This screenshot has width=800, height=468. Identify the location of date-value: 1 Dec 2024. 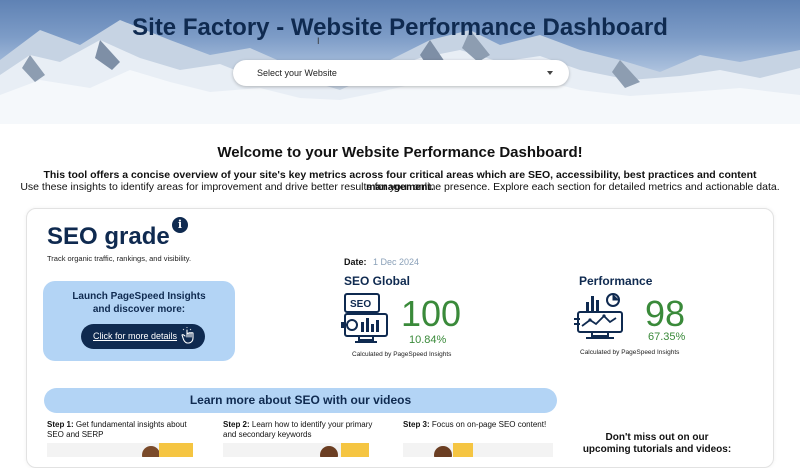
(396, 262).